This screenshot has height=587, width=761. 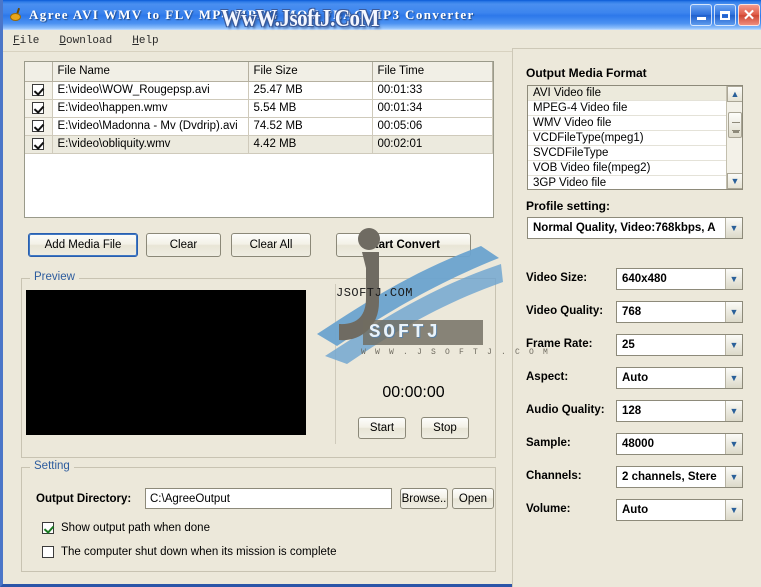 What do you see at coordinates (403, 245) in the screenshot?
I see `start-convert-button: Start Convert` at bounding box center [403, 245].